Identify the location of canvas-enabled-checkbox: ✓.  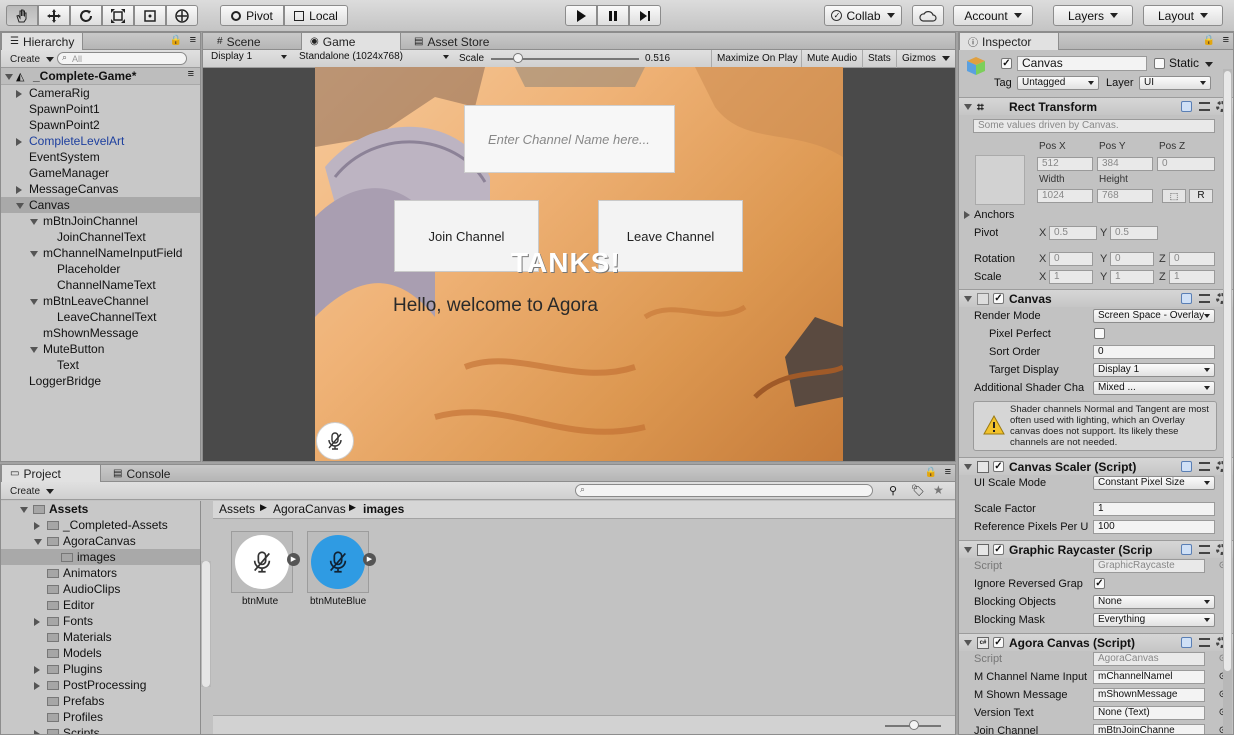
(998, 298).